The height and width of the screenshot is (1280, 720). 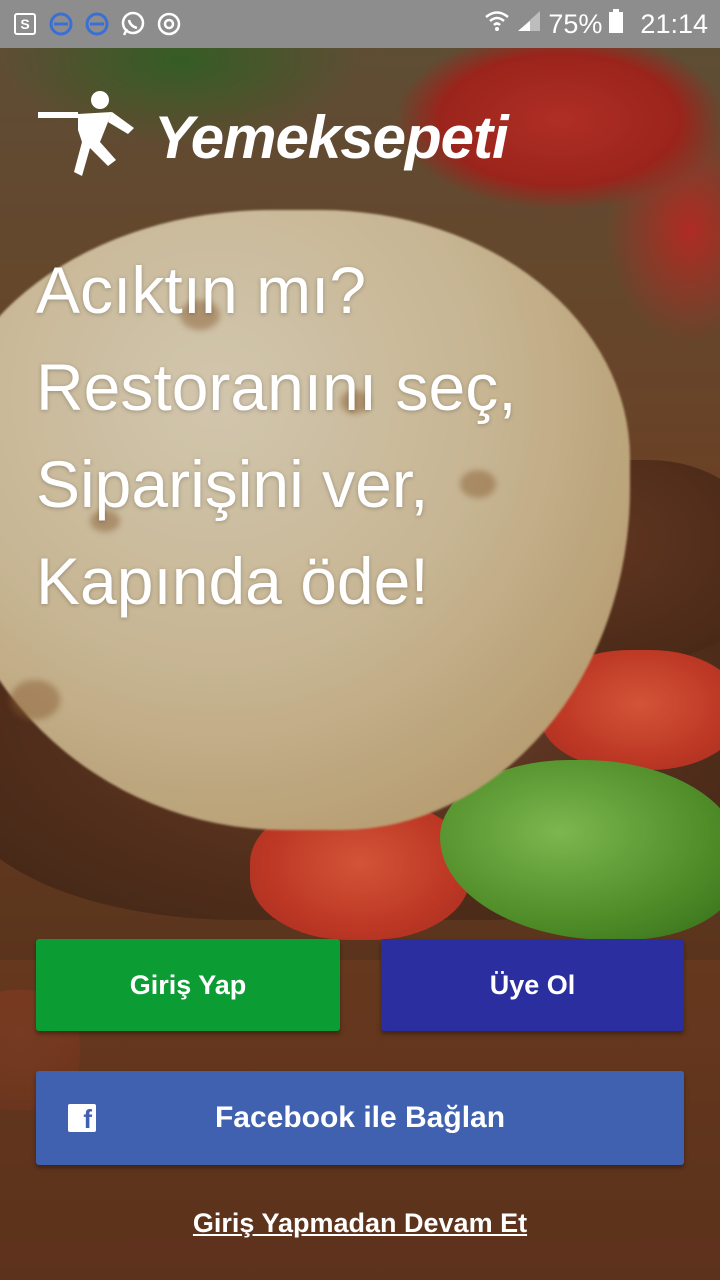 I want to click on sim-s-icon: S, so click(x=25, y=24).